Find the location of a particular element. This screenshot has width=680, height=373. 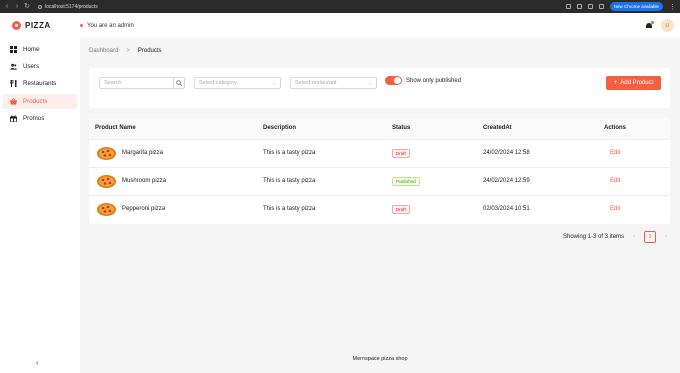

sidebar-item-promos: Promos is located at coordinates (40, 118).